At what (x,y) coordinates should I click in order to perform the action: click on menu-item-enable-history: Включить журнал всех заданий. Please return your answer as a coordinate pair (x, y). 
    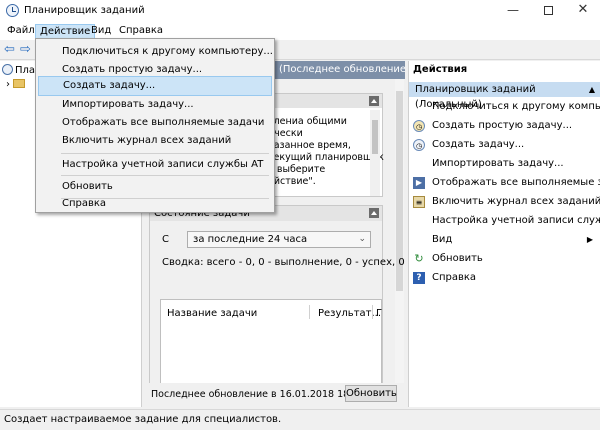
    Looking at the image, I should click on (155, 141).